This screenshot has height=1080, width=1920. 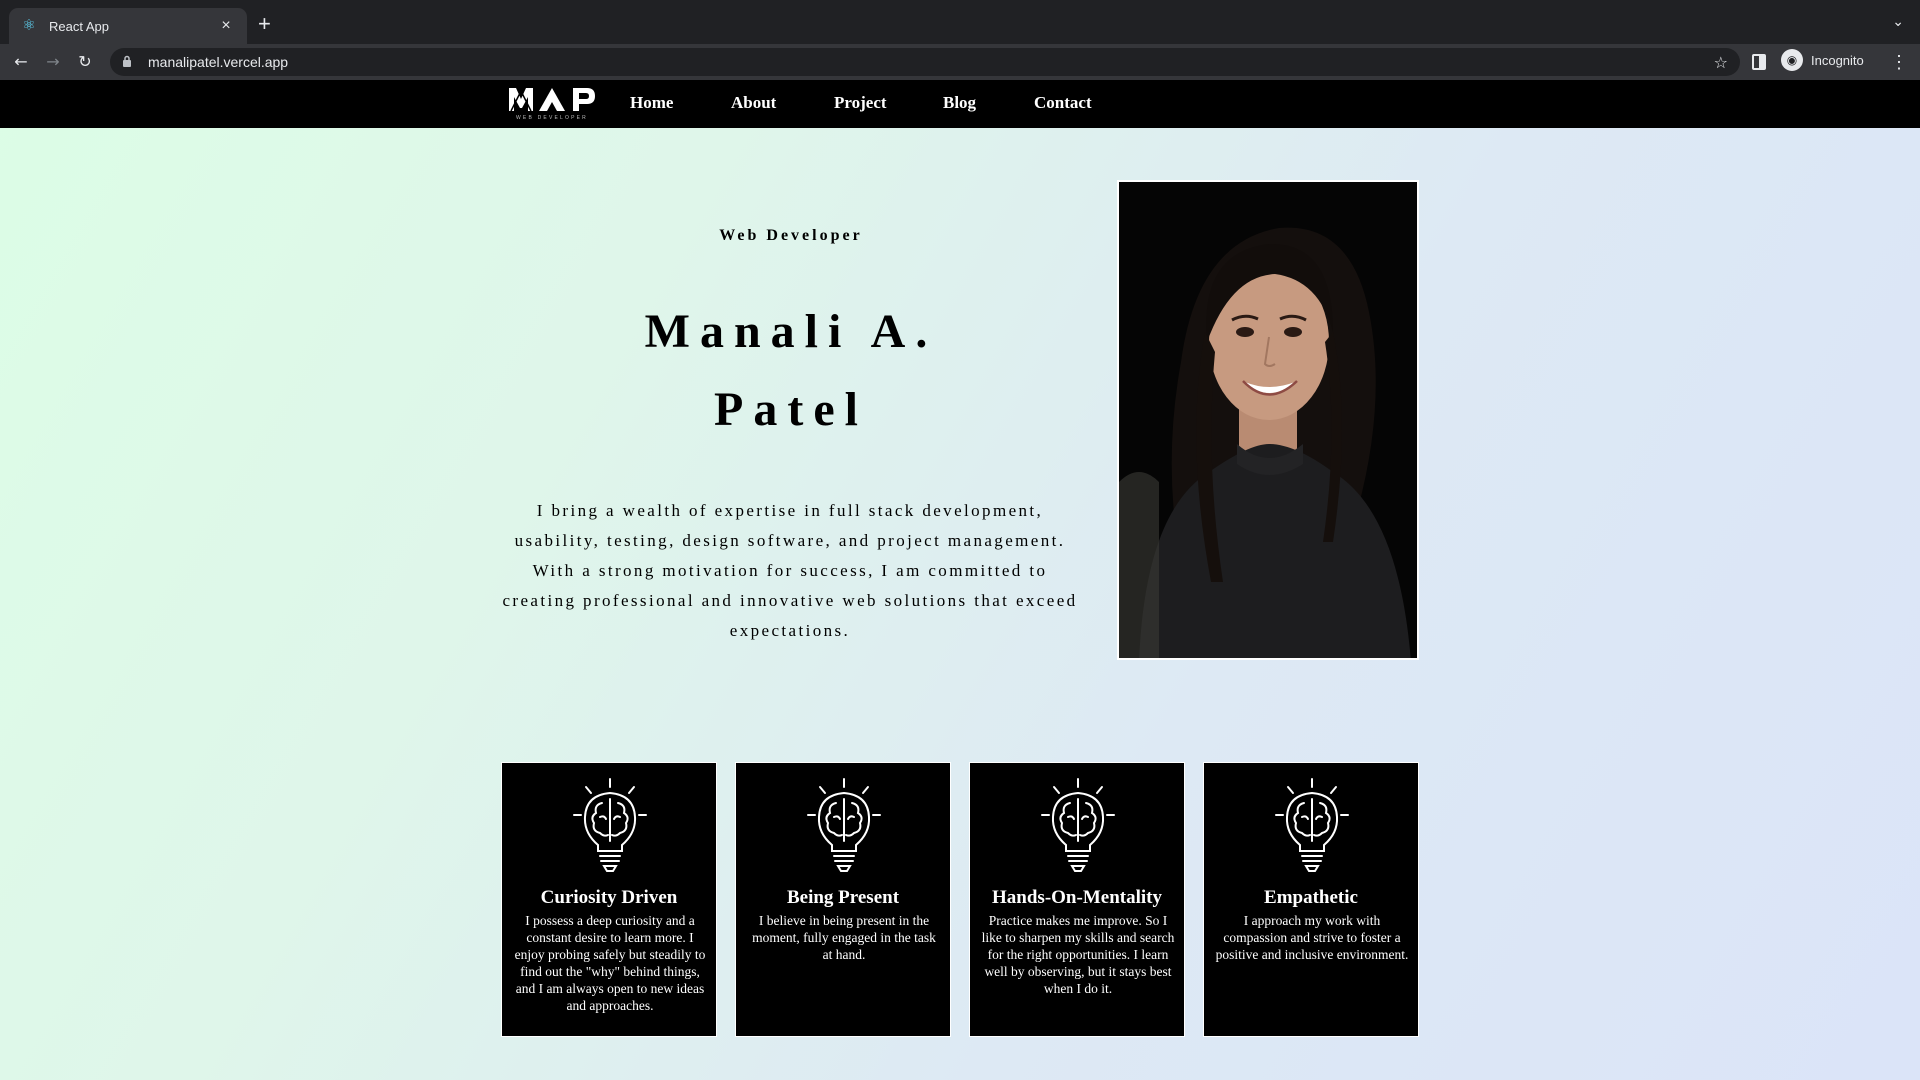 I want to click on card-title: Being Present, so click(x=843, y=897).